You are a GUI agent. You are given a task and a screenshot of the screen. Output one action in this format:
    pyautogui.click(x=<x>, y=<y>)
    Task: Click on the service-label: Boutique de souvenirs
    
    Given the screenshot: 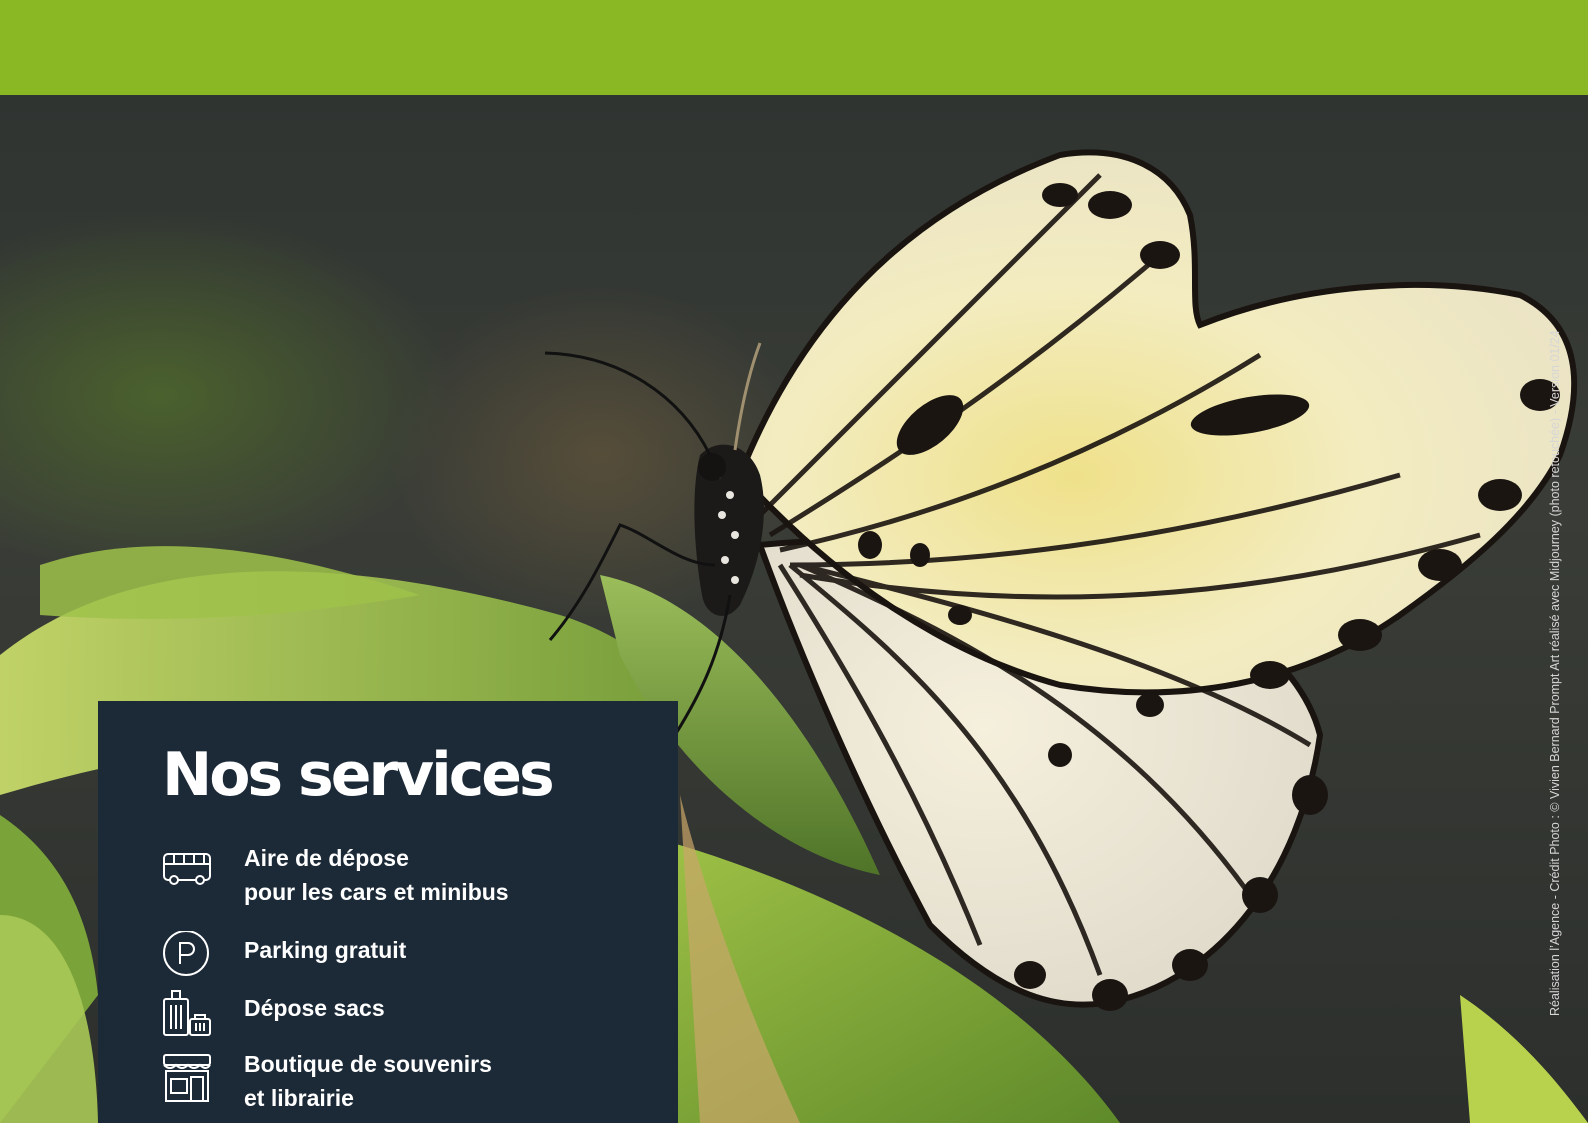 What is the action you would take?
    pyautogui.click(x=368, y=1064)
    